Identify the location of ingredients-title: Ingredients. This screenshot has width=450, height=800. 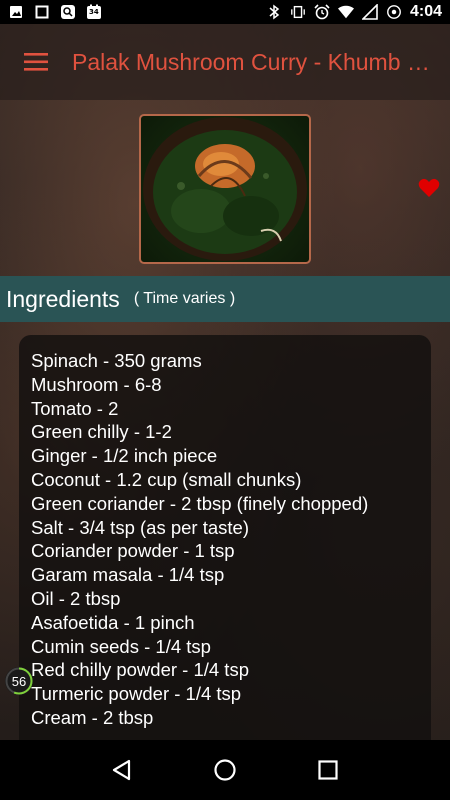
(63, 298).